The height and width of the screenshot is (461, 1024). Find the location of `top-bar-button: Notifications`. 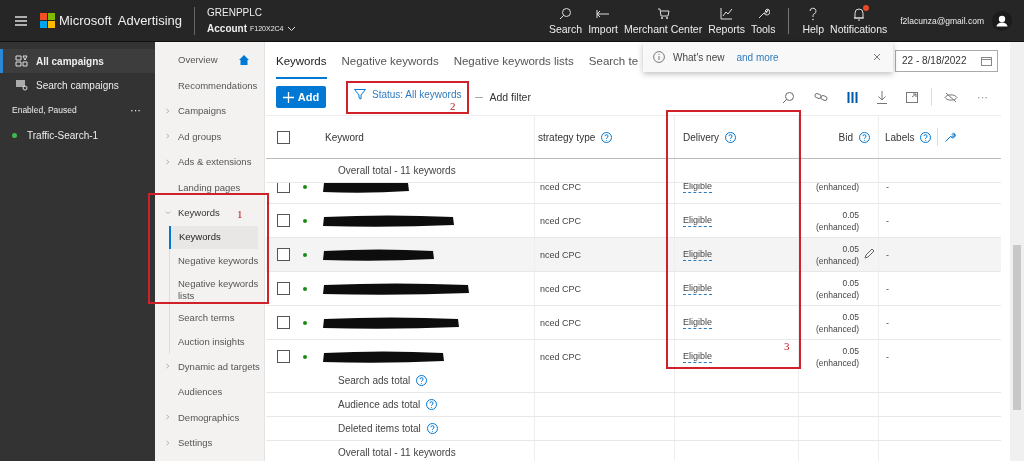

top-bar-button: Notifications is located at coordinates (859, 20).